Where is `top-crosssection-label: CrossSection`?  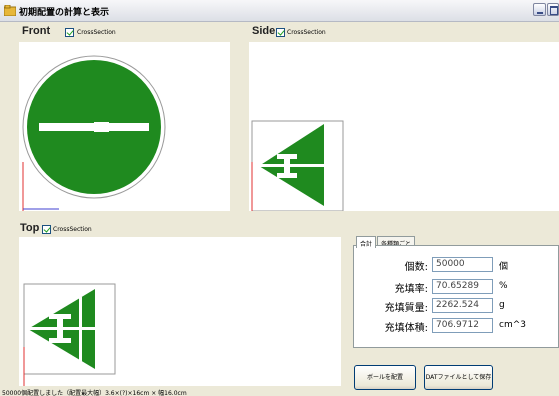
top-crosssection-label: CrossSection is located at coordinates (72, 229).